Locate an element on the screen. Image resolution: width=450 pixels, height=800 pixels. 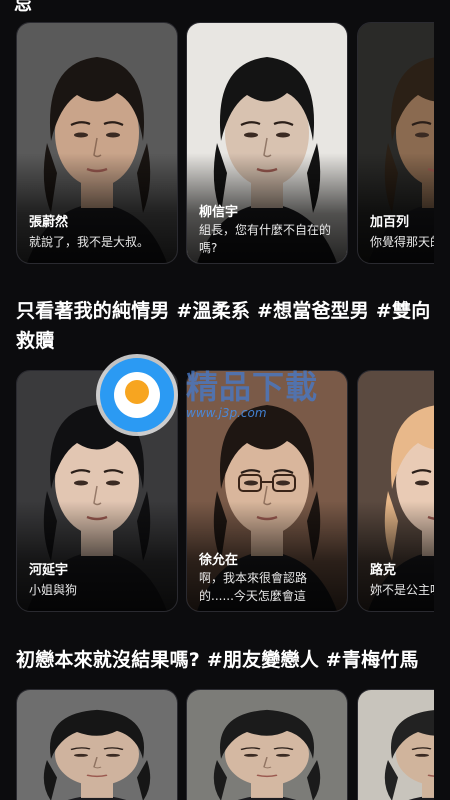
character-card: 路克妳不是公主嗎?是誰? is located at coordinates (395, 491).